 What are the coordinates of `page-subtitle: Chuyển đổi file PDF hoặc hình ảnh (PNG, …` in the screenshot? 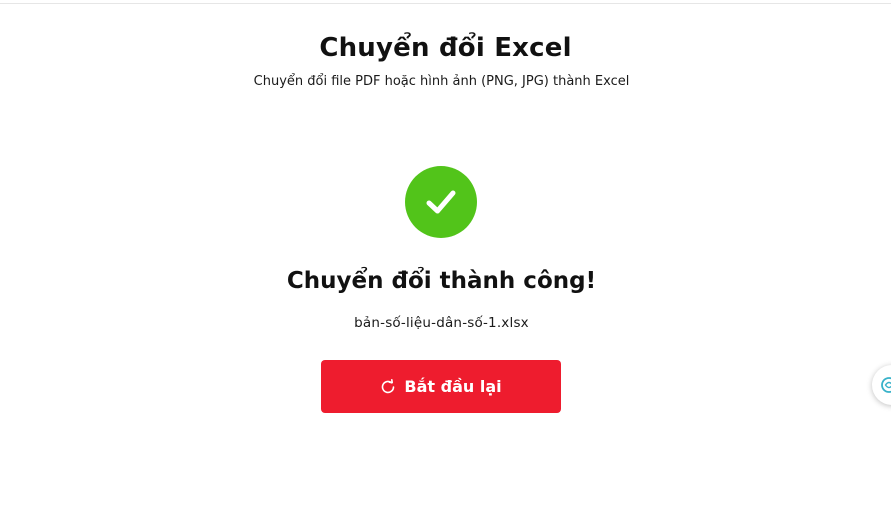 It's located at (441, 81).